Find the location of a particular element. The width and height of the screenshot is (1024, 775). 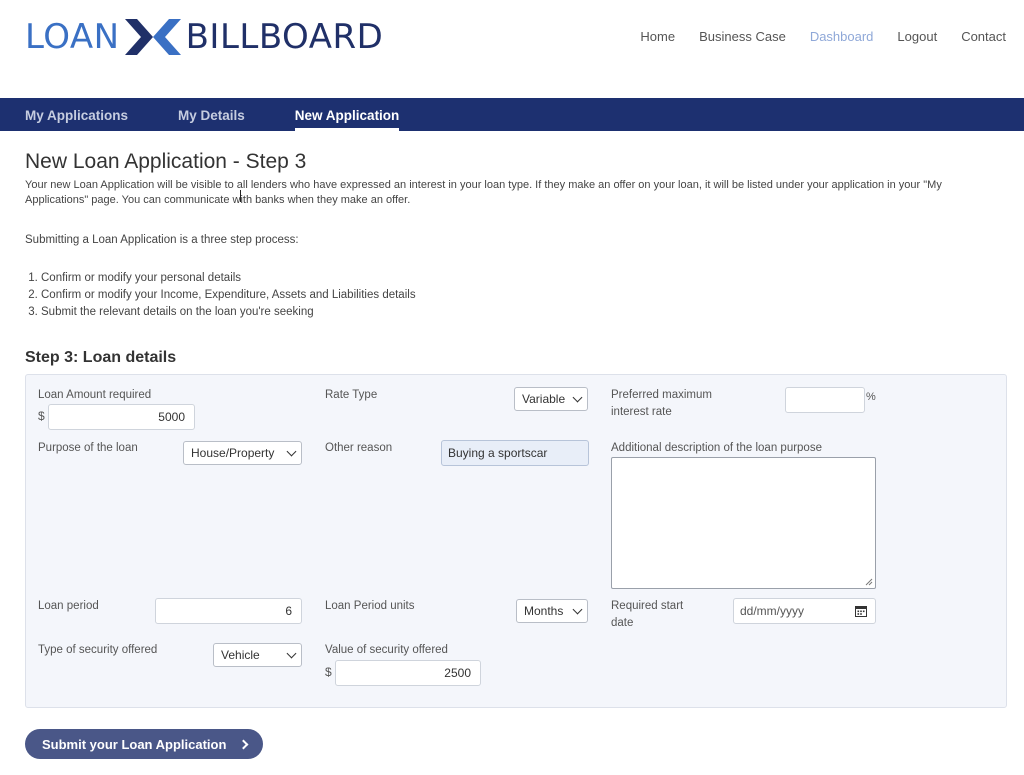

nav-contact: Contact is located at coordinates (983, 36).